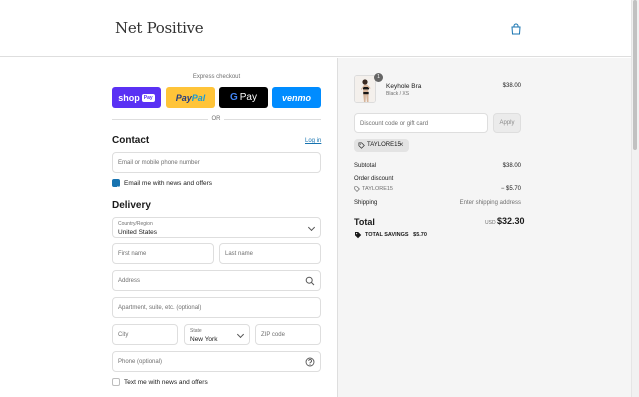 This screenshot has height=397, width=639. Describe the element at coordinates (420, 235) in the screenshot. I see `savings-amount: $5.70` at that location.